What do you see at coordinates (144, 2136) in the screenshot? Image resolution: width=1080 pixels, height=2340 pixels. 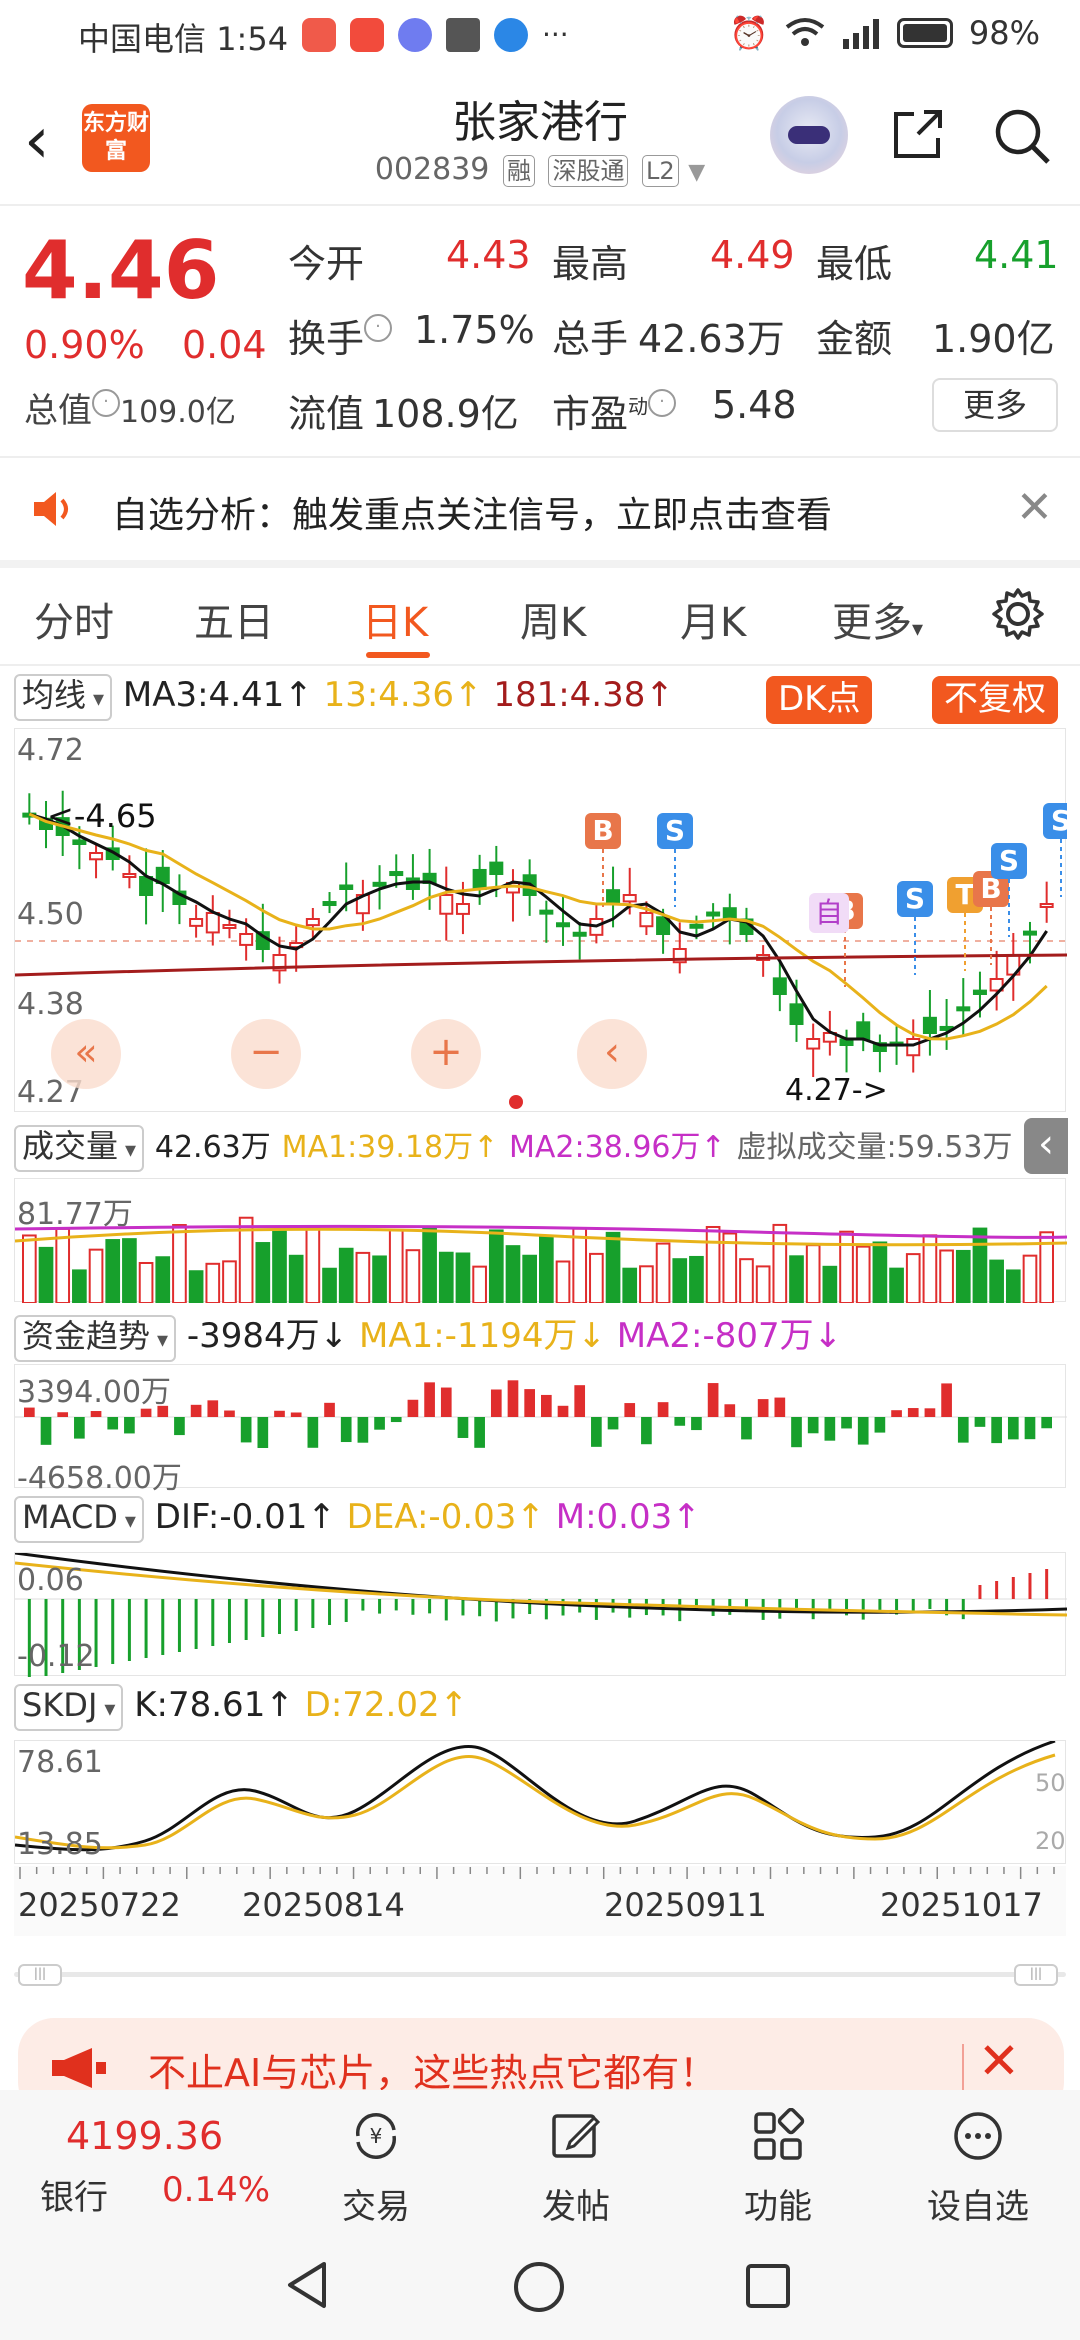 I see `index-value: 4199.36` at bounding box center [144, 2136].